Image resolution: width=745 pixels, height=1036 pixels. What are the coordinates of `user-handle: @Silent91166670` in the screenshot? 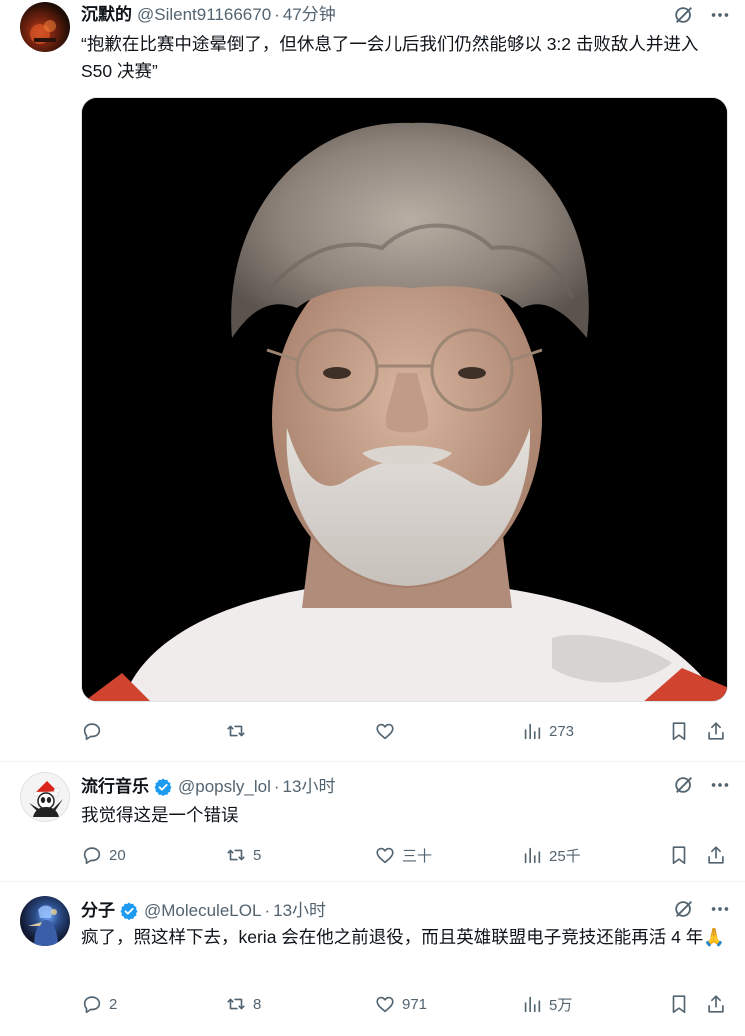 It's located at (204, 15).